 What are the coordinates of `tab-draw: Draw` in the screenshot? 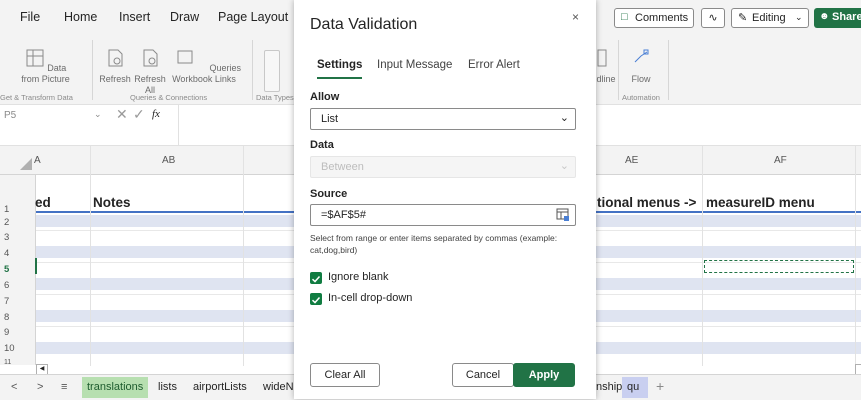 It's located at (184, 17).